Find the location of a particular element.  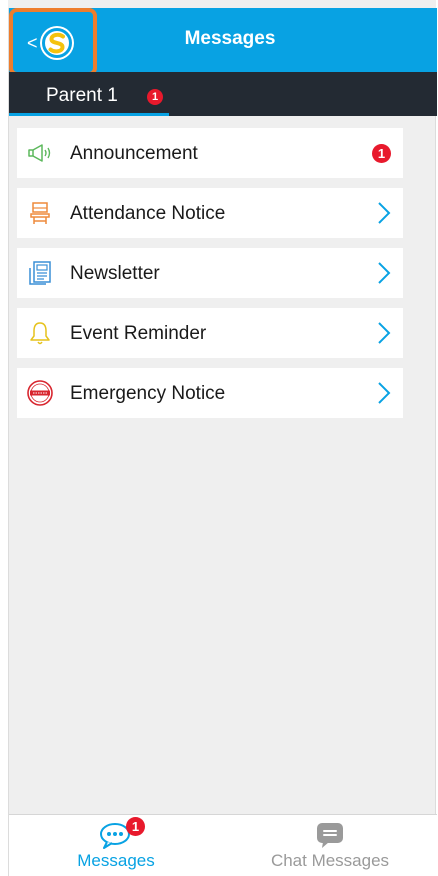

tab-parent-1: Parent 1 1 is located at coordinates (89, 94).